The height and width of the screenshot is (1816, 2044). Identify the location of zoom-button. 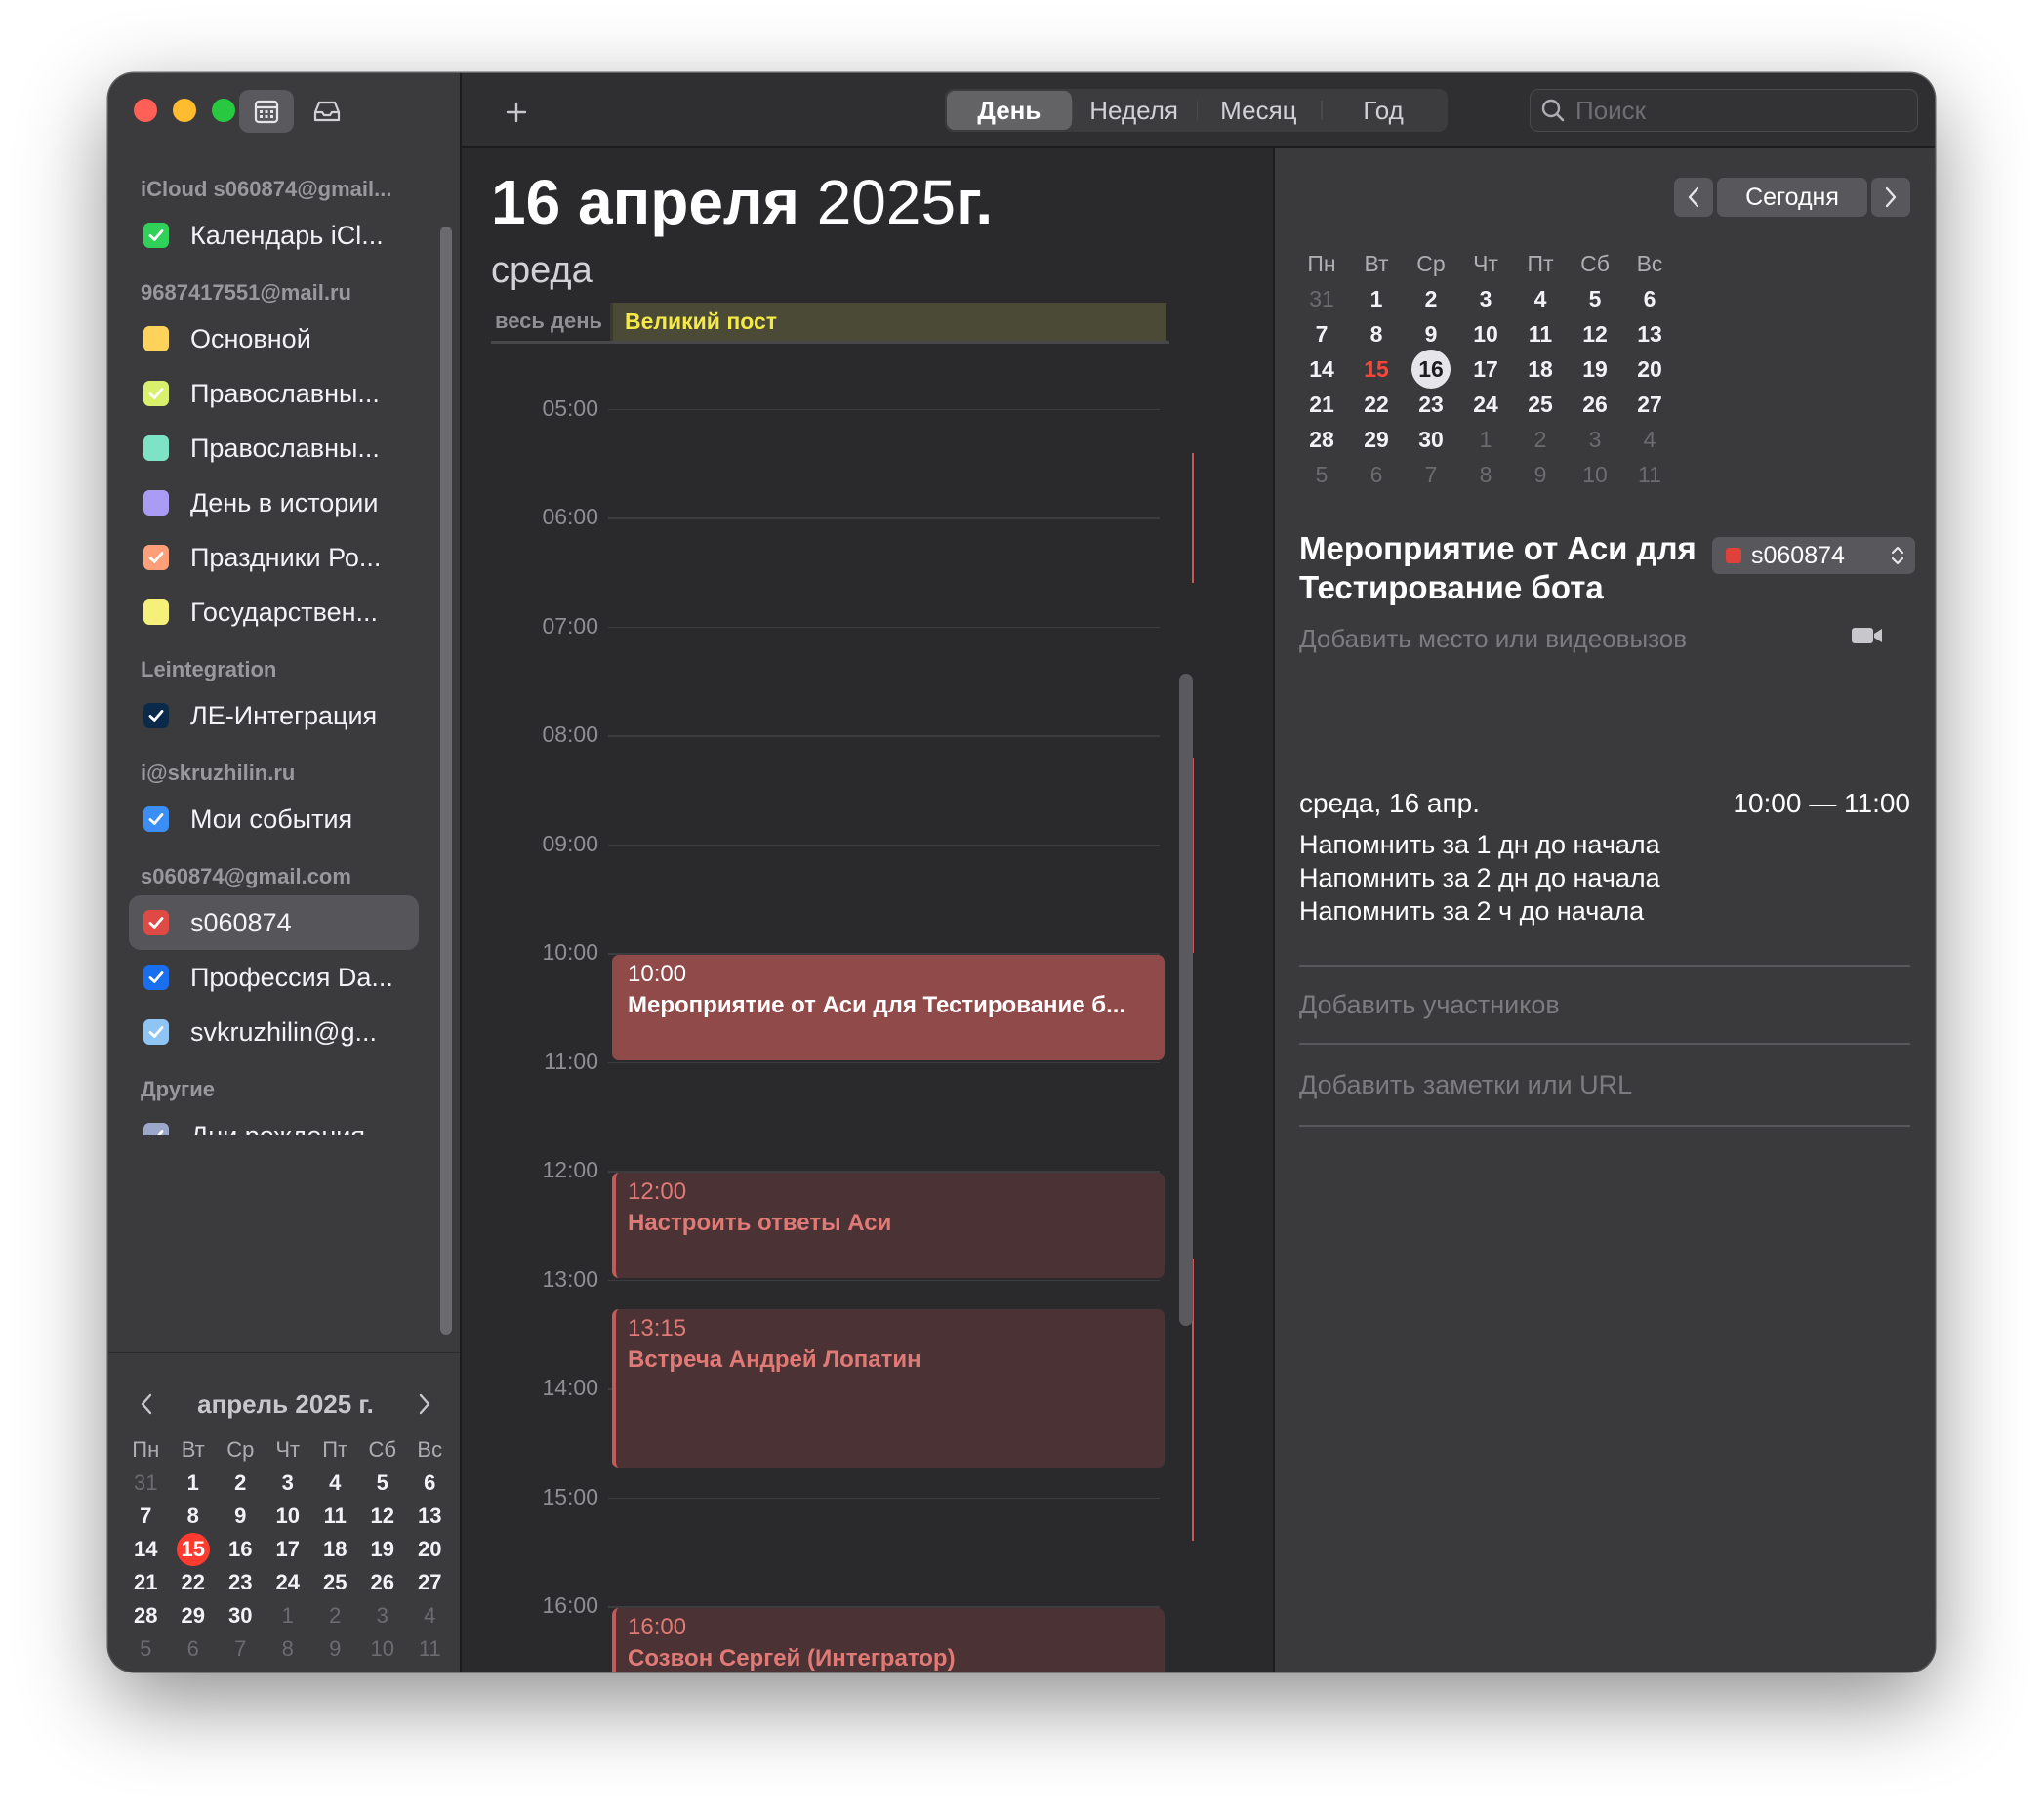
(223, 111).